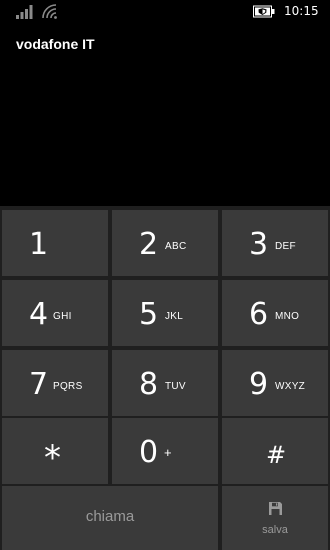 Image resolution: width=330 pixels, height=550 pixels. I want to click on key-9: 9 WXYZ, so click(275, 383).